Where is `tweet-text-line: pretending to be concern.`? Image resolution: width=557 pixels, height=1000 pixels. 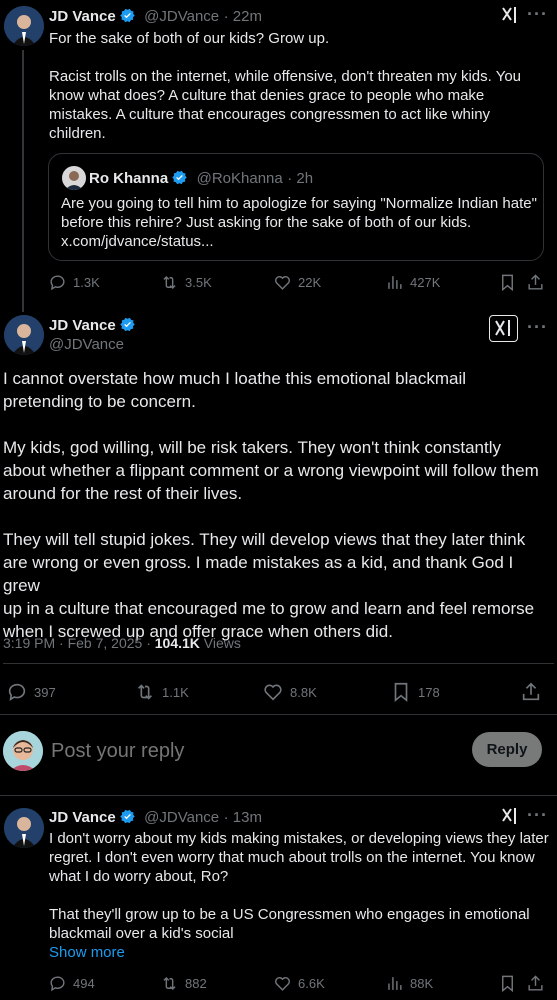
tweet-text-line: pretending to be concern. is located at coordinates (99, 401).